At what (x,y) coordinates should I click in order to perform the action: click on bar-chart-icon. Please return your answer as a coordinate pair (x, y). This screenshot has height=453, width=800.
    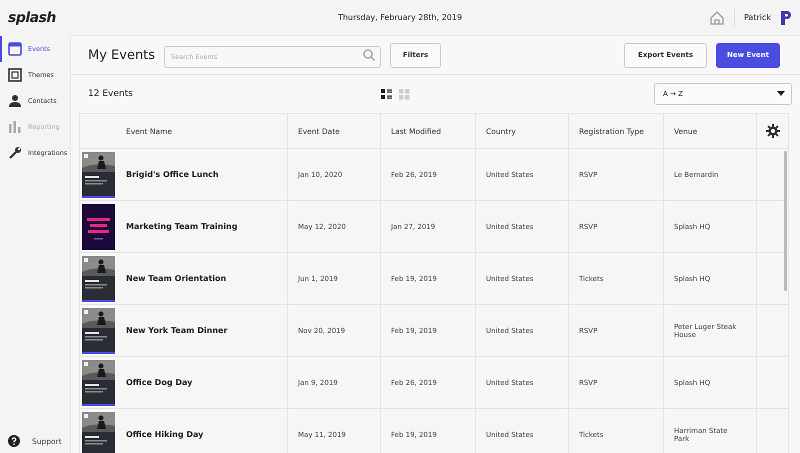
    Looking at the image, I should click on (15, 127).